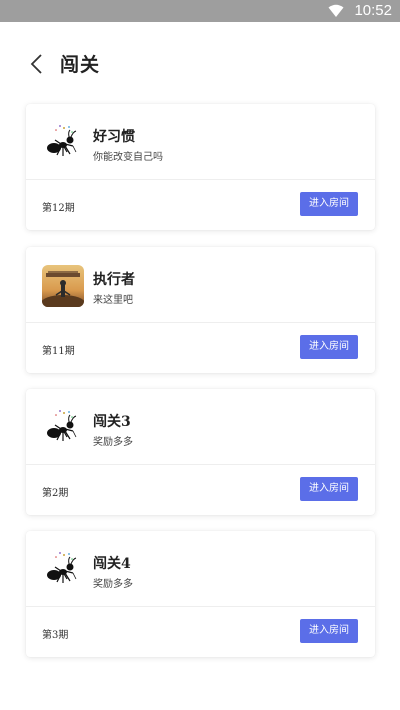 This screenshot has width=400, height=710. What do you see at coordinates (113, 300) in the screenshot?
I see `room-description: 来这里吧` at bounding box center [113, 300].